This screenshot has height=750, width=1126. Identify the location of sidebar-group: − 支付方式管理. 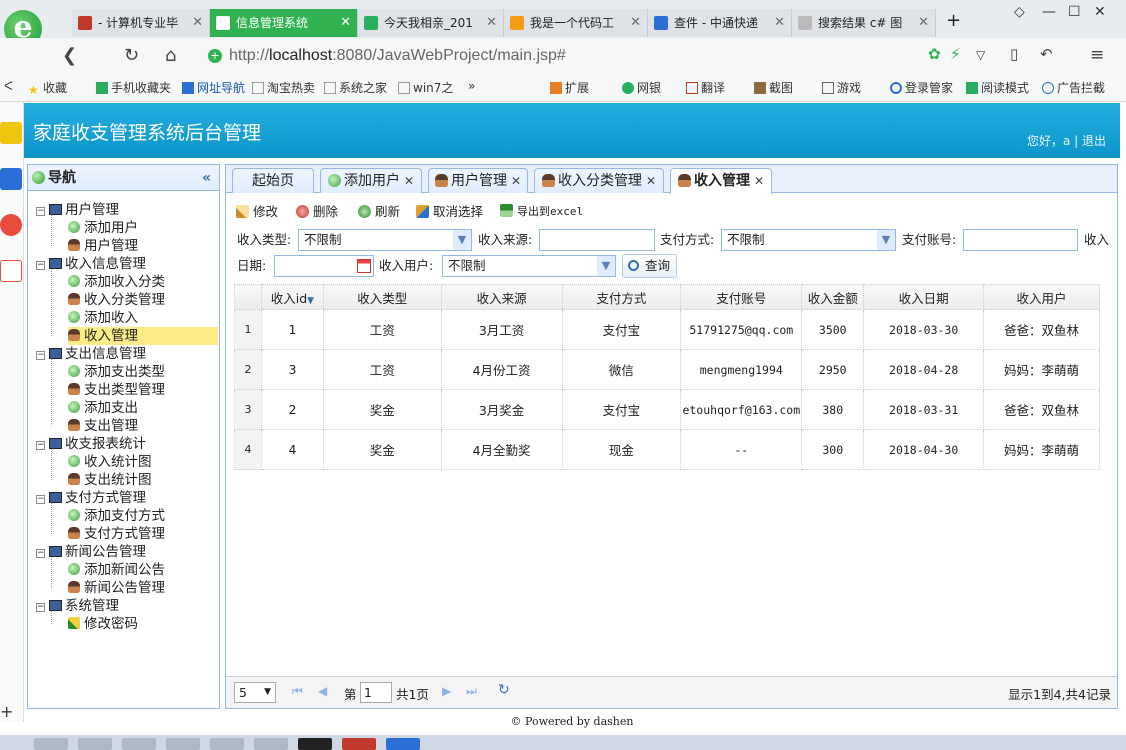
(91, 498).